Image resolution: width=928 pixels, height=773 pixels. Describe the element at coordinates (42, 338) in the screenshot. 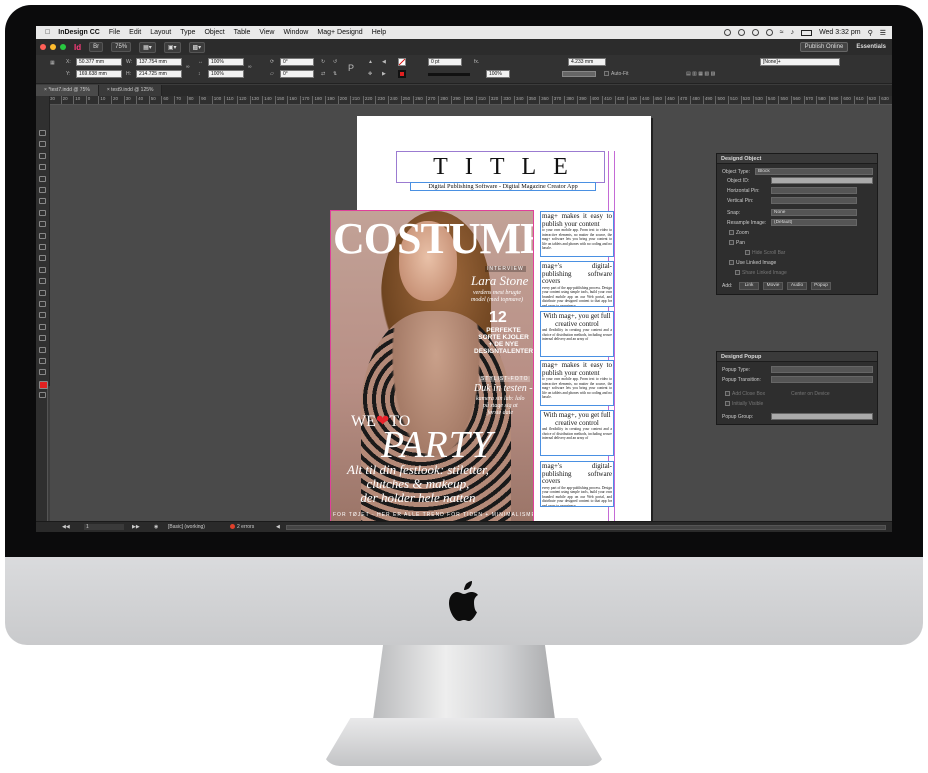

I see `zoom-tool-icon` at that location.